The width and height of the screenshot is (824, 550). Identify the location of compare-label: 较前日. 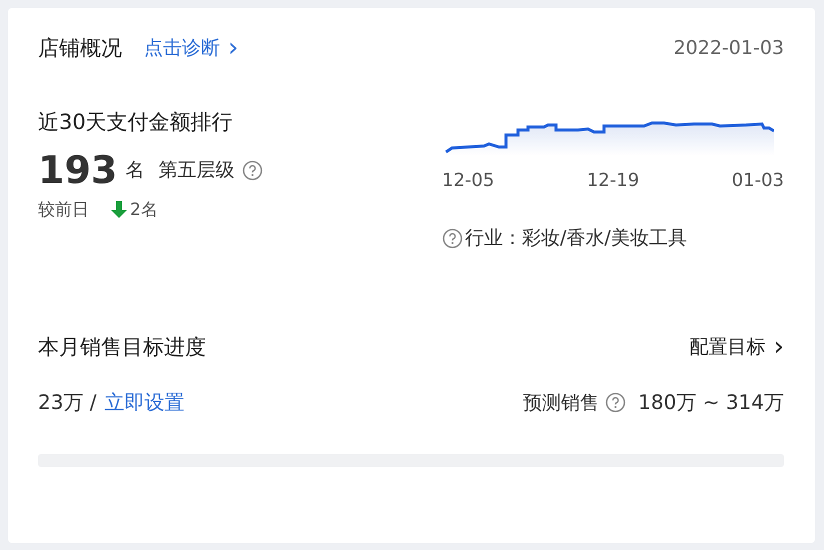
(63, 210).